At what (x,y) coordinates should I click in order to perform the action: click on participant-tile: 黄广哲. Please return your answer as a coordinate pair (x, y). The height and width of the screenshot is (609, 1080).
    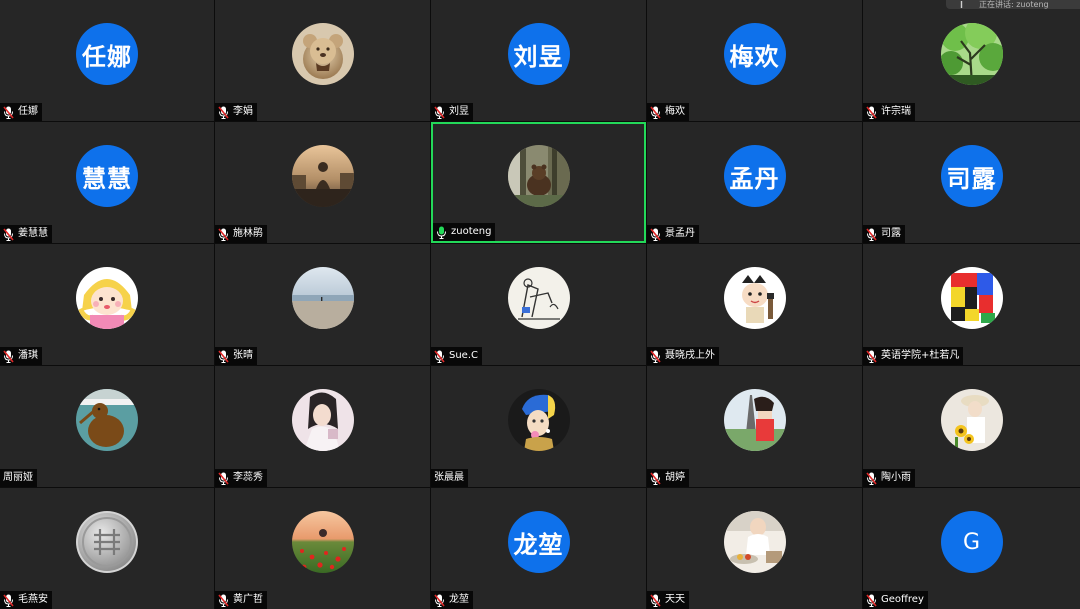
    Looking at the image, I should click on (322, 548).